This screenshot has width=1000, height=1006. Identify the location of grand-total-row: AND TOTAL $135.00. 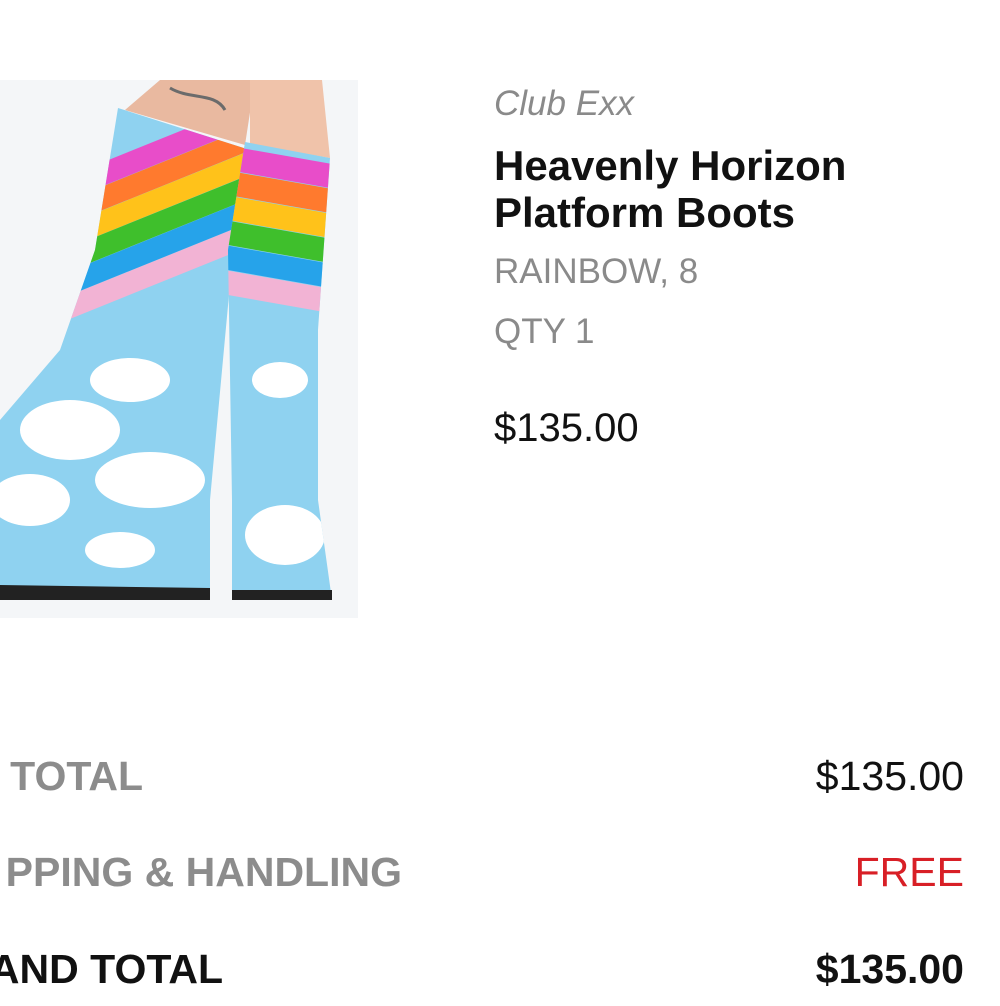
(500, 976).